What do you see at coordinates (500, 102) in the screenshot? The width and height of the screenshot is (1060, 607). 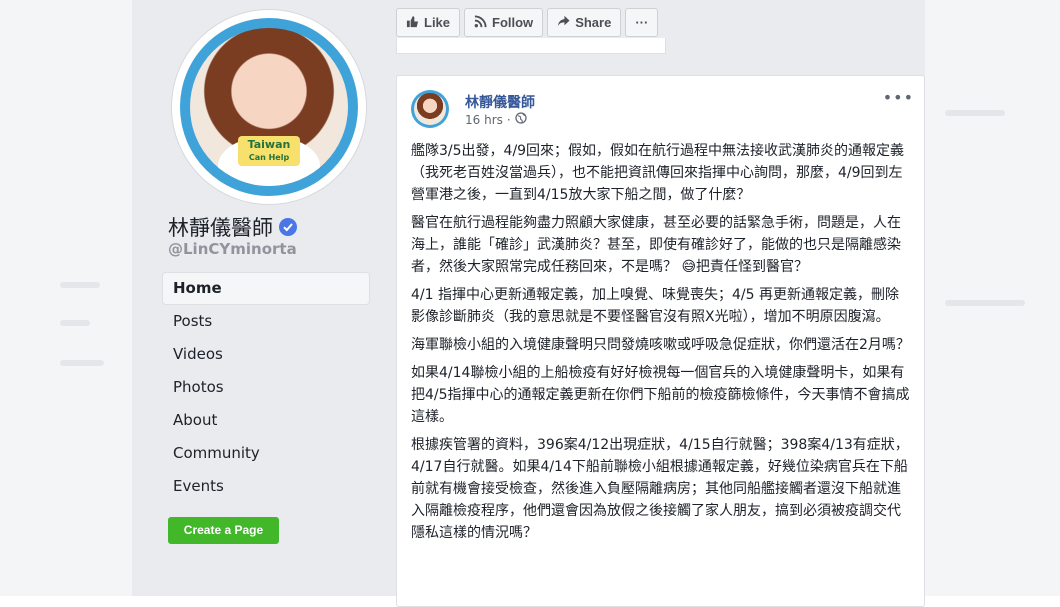 I see `post-author-name: 林靜儀醫師` at bounding box center [500, 102].